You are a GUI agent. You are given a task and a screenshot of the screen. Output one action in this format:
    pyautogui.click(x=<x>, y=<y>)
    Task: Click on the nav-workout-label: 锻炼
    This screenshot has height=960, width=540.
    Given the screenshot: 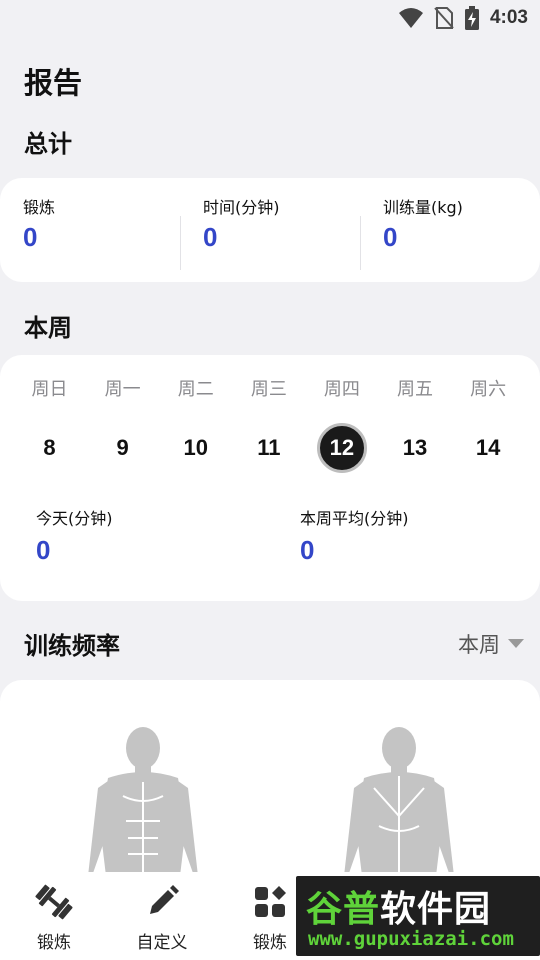 What is the action you would take?
    pyautogui.click(x=54, y=943)
    